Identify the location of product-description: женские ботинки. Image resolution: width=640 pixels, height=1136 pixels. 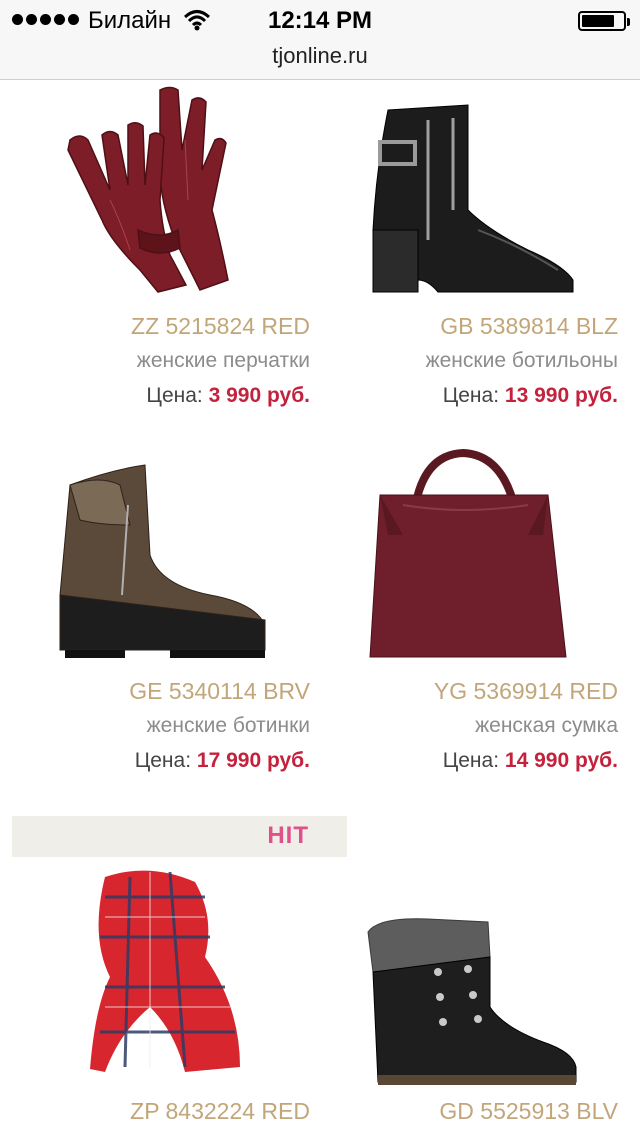
(228, 725).